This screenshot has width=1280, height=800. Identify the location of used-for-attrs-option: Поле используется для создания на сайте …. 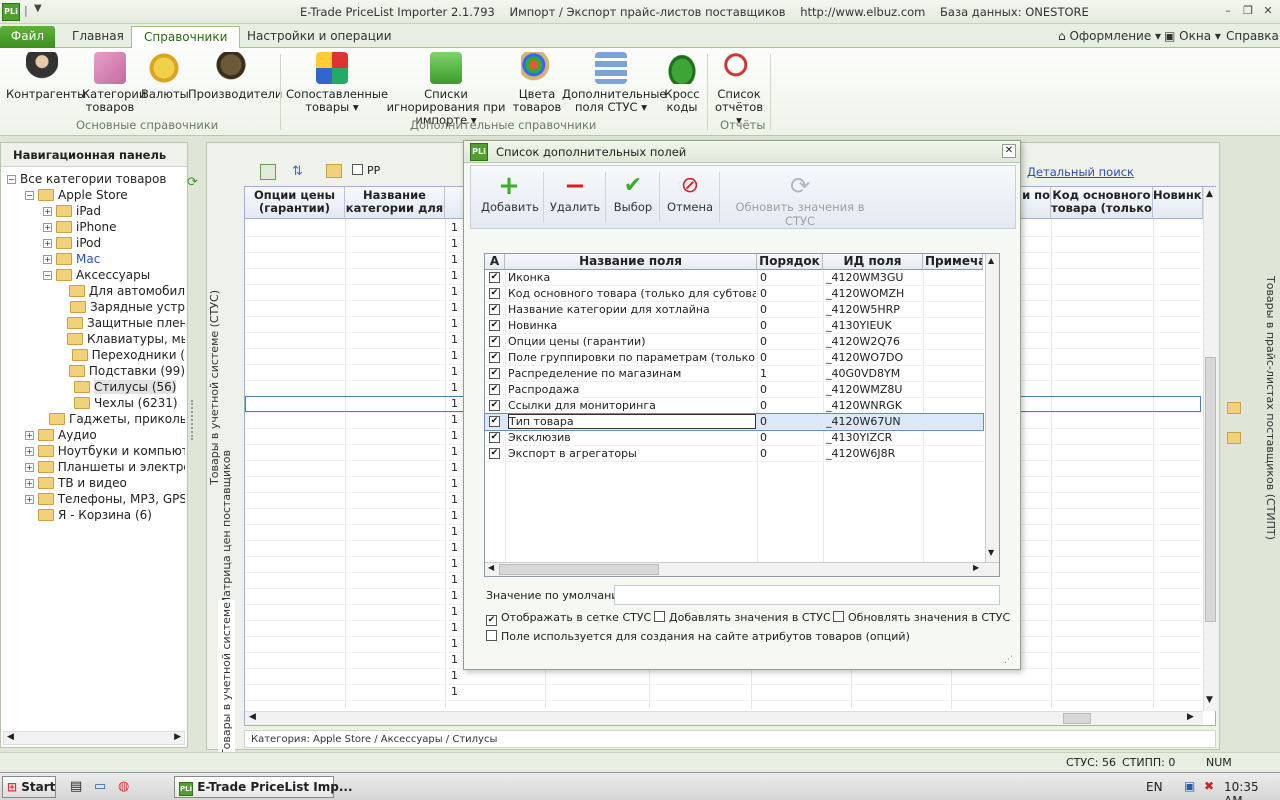
(698, 636).